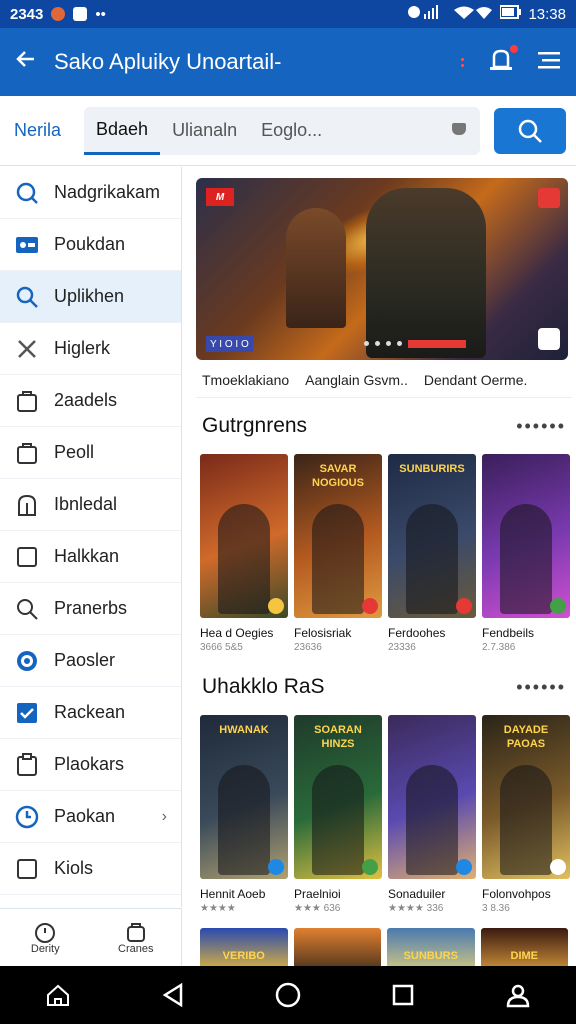  What do you see at coordinates (220, 197) in the screenshot?
I see `banner-logo: M` at bounding box center [220, 197].